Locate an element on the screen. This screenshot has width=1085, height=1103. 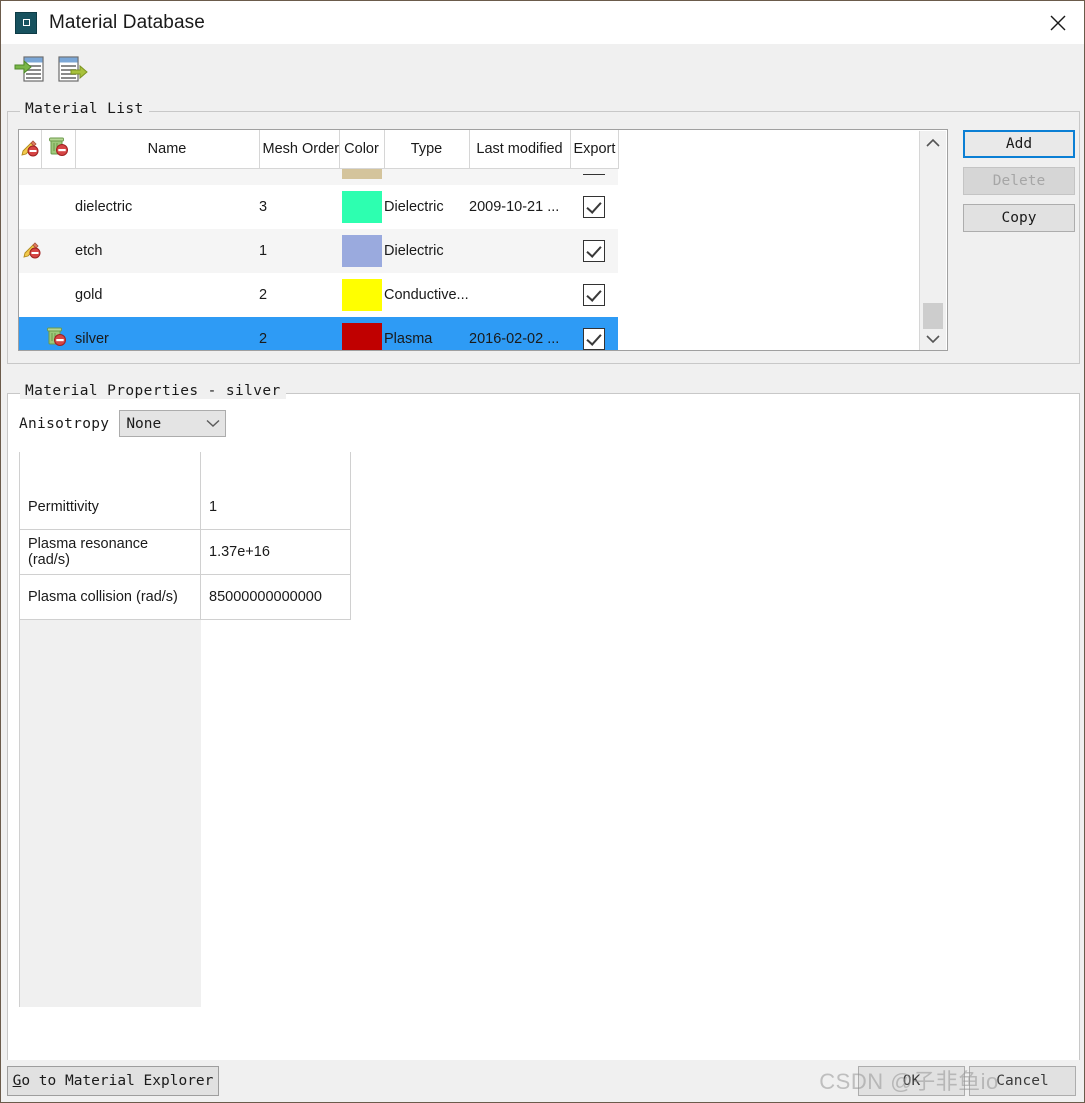
window-title: Material Database is located at coordinates (127, 22).